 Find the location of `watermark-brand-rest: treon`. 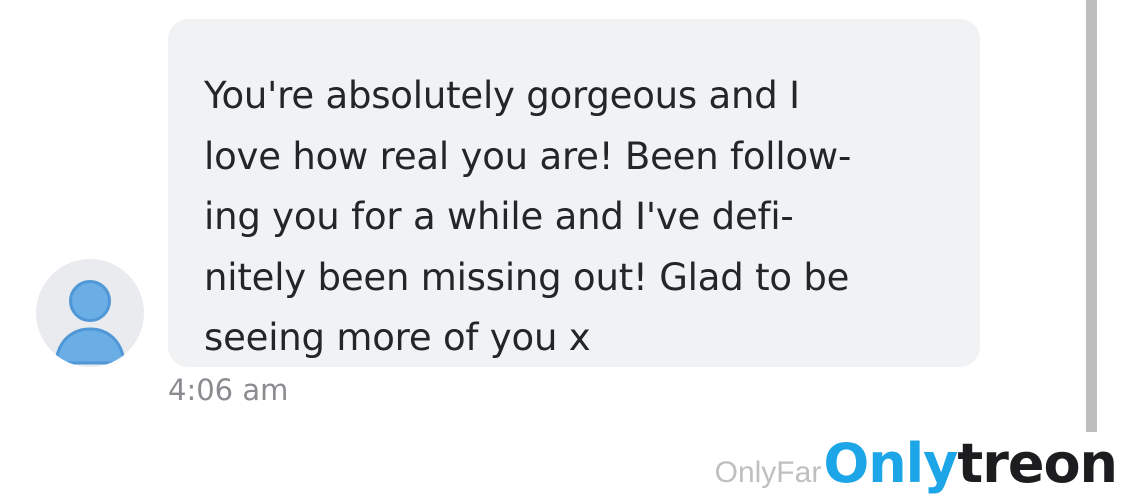

watermark-brand-rest: treon is located at coordinates (1037, 463).